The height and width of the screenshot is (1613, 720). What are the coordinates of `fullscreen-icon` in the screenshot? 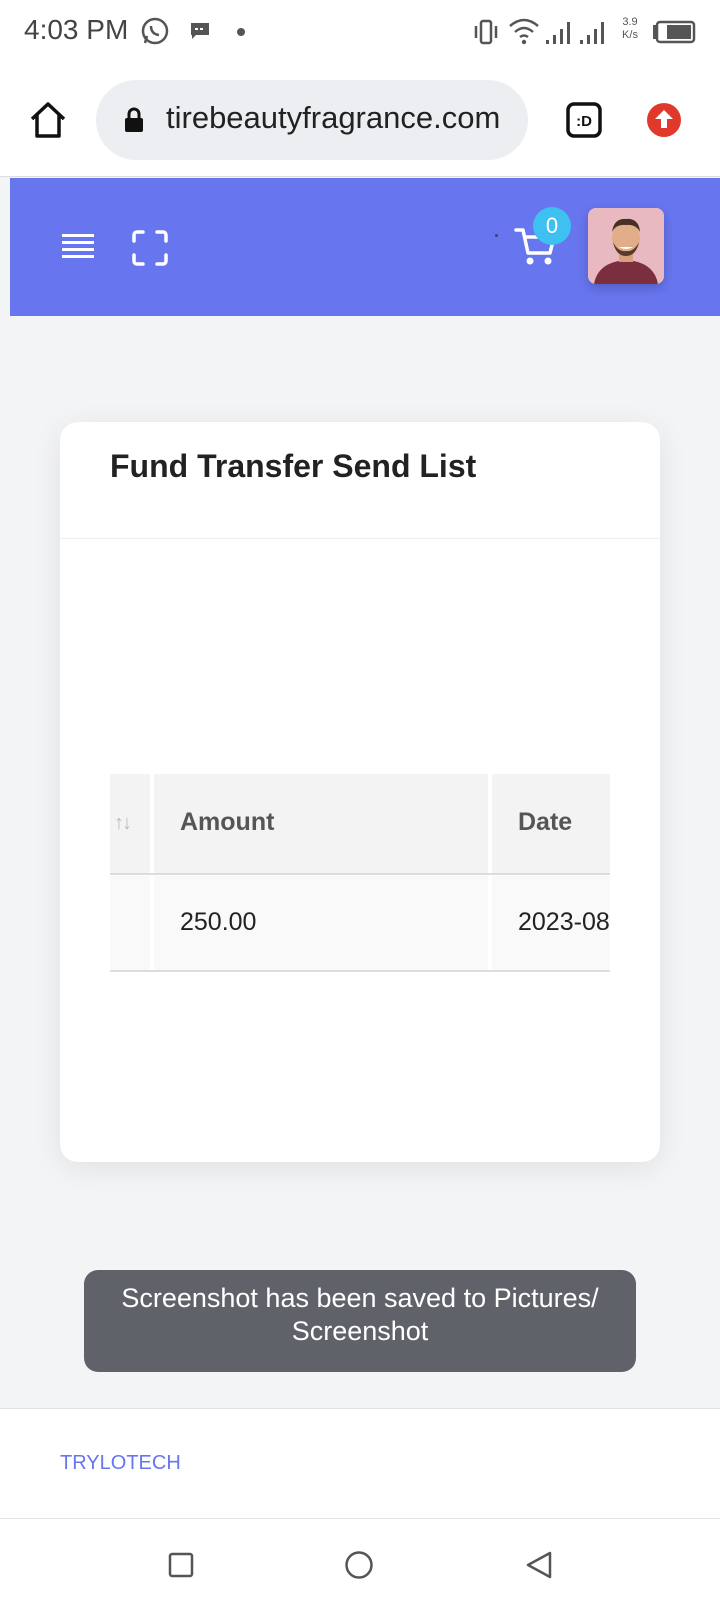 It's located at (150, 248).